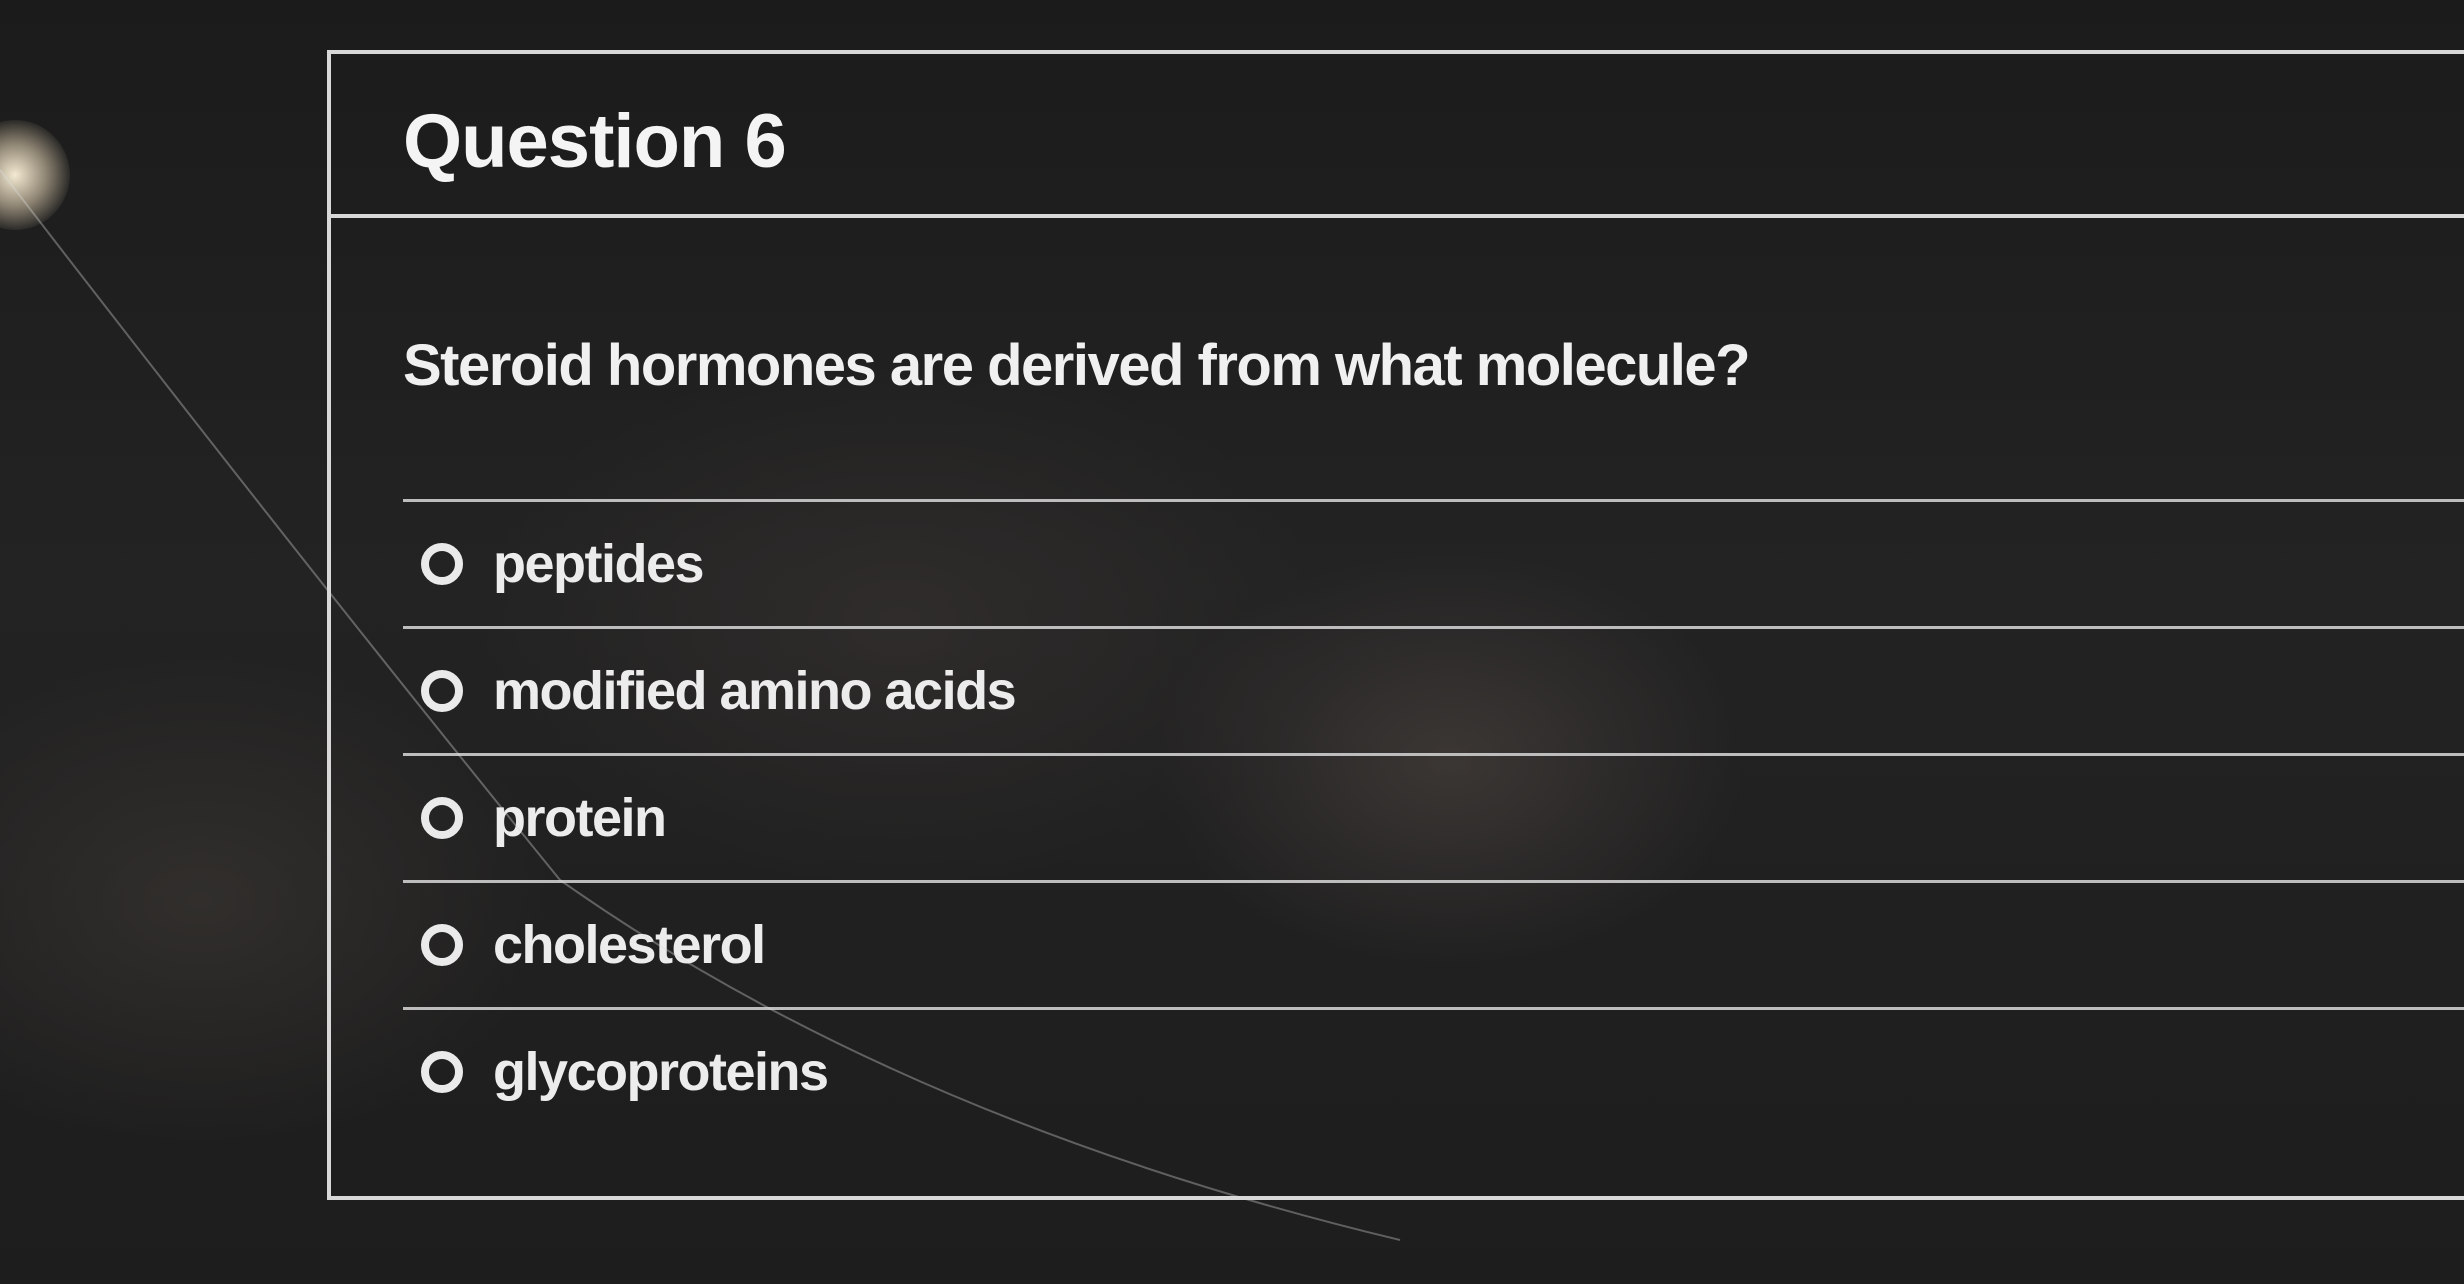  What do you see at coordinates (629, 945) in the screenshot?
I see `answer-label: cholesterol` at bounding box center [629, 945].